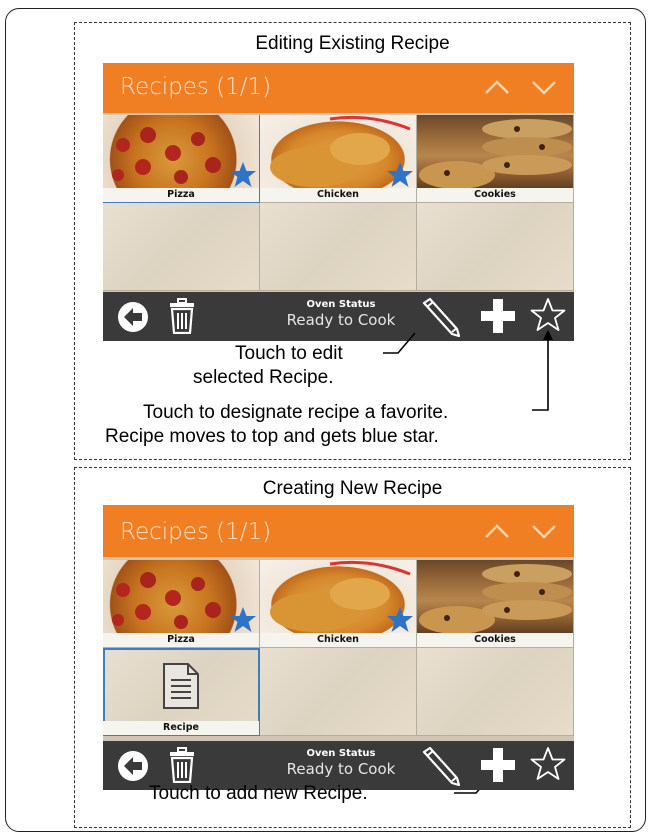 The width and height of the screenshot is (654, 840). Describe the element at coordinates (258, 793) in the screenshot. I see `add-callout: Touch to add new Recipe.` at that location.